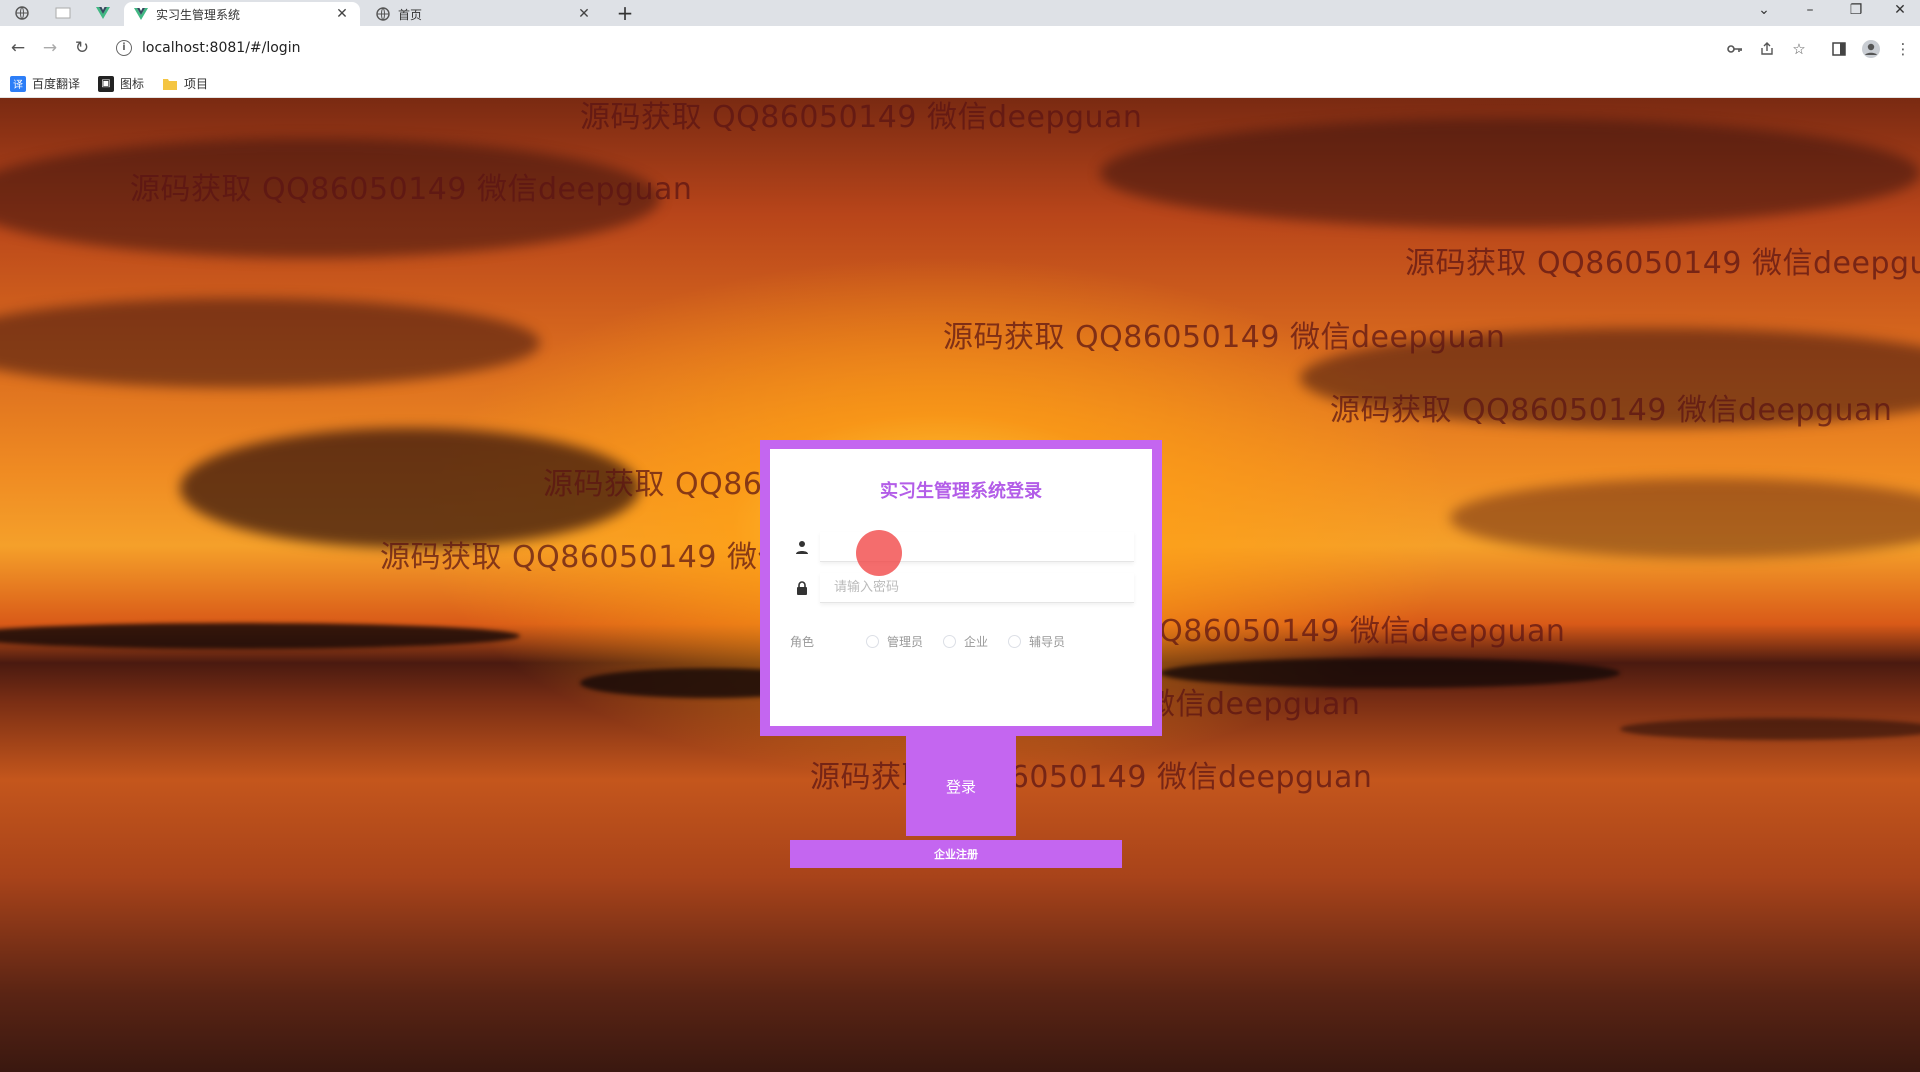  What do you see at coordinates (802, 642) in the screenshot?
I see `role-label: 角色` at bounding box center [802, 642].